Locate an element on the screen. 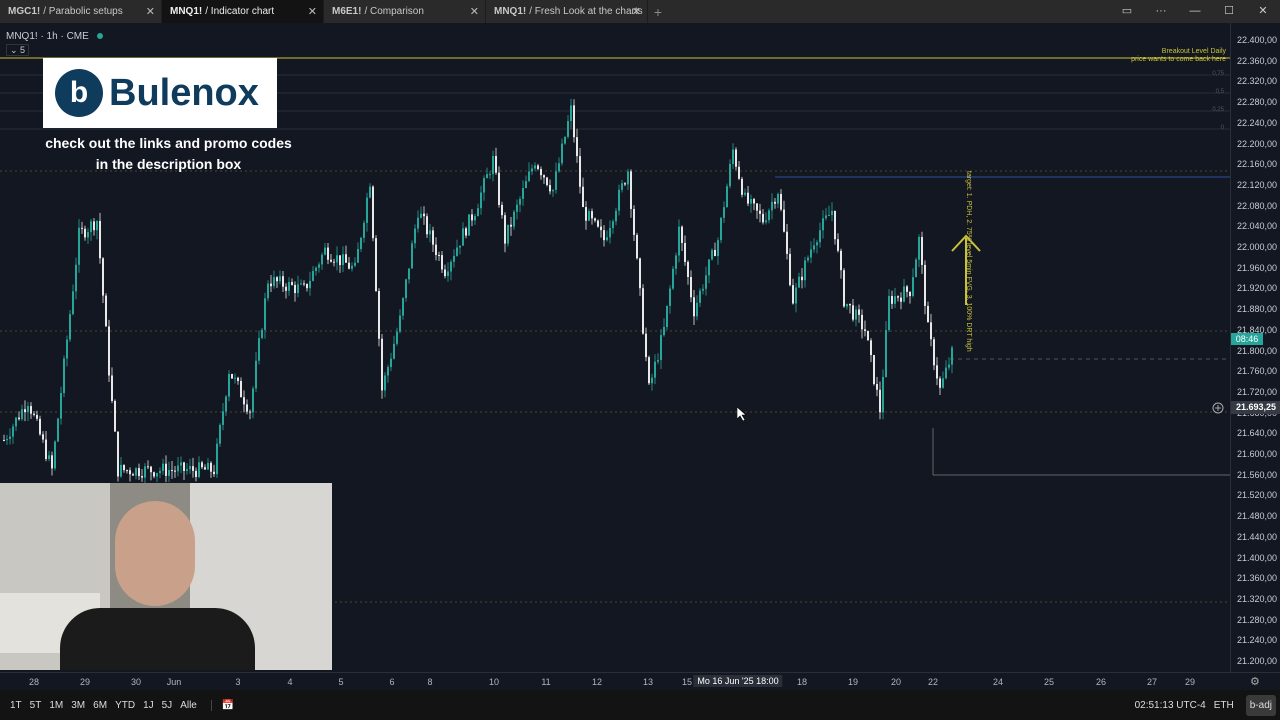 Image resolution: width=1280 pixels, height=720 pixels. range-button-5t: 5T is located at coordinates (36, 705).